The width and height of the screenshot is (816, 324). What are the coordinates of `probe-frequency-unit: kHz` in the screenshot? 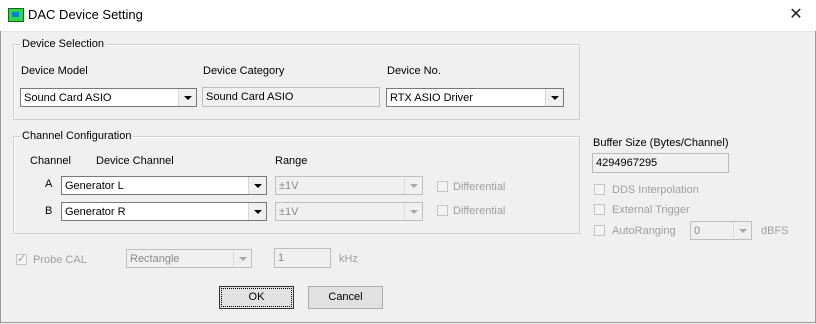 It's located at (348, 259).